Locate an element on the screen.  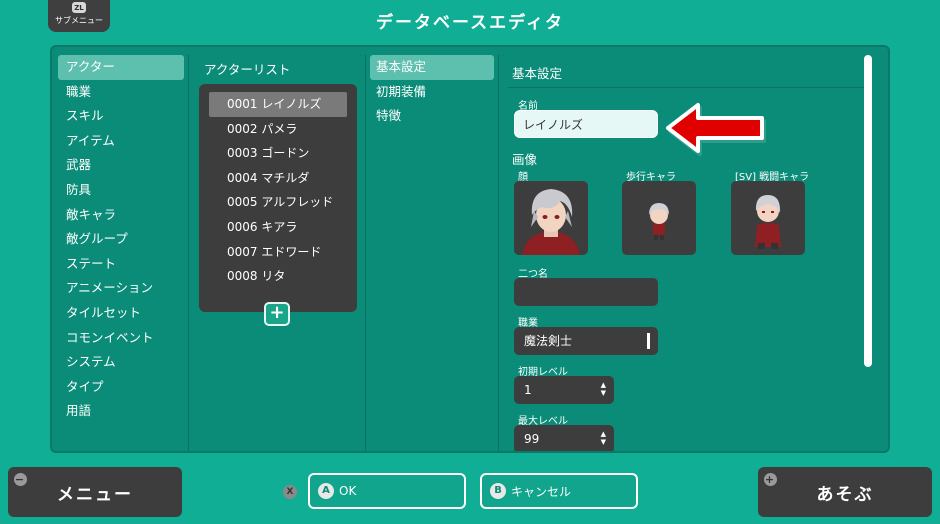
category-item-terms: 用語 is located at coordinates (121, 411).